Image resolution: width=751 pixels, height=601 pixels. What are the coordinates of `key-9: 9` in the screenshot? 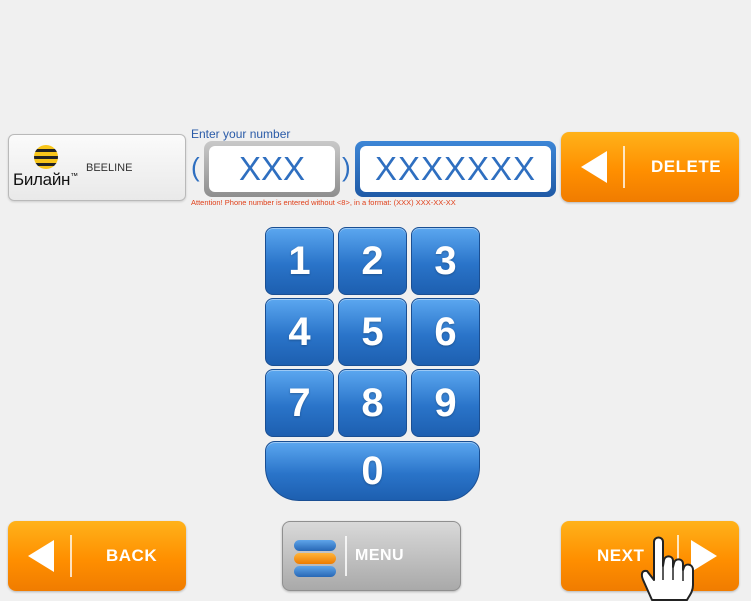 It's located at (445, 403).